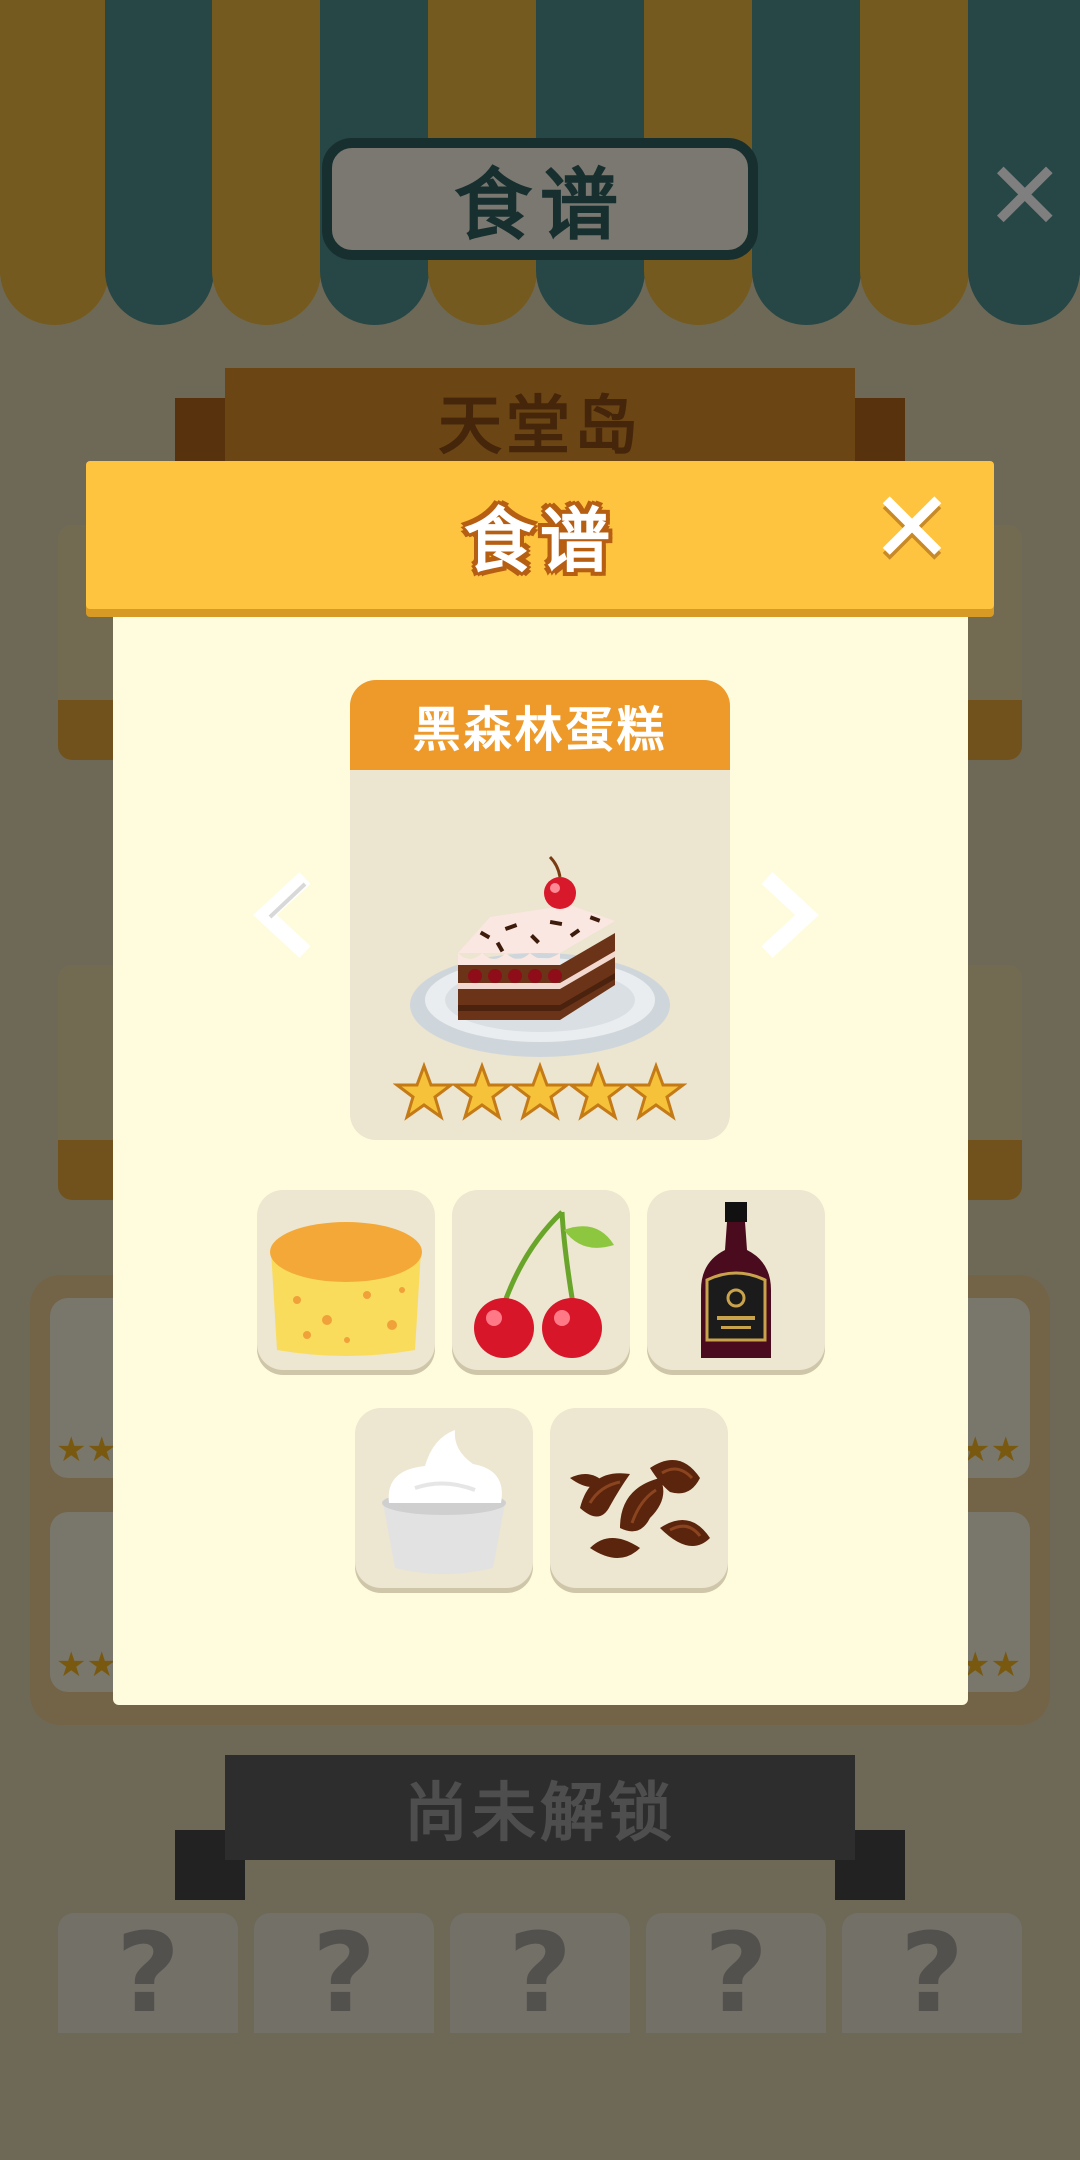 The width and height of the screenshot is (1080, 2160). I want to click on dish-name: 黑森林蛋糕, so click(540, 725).